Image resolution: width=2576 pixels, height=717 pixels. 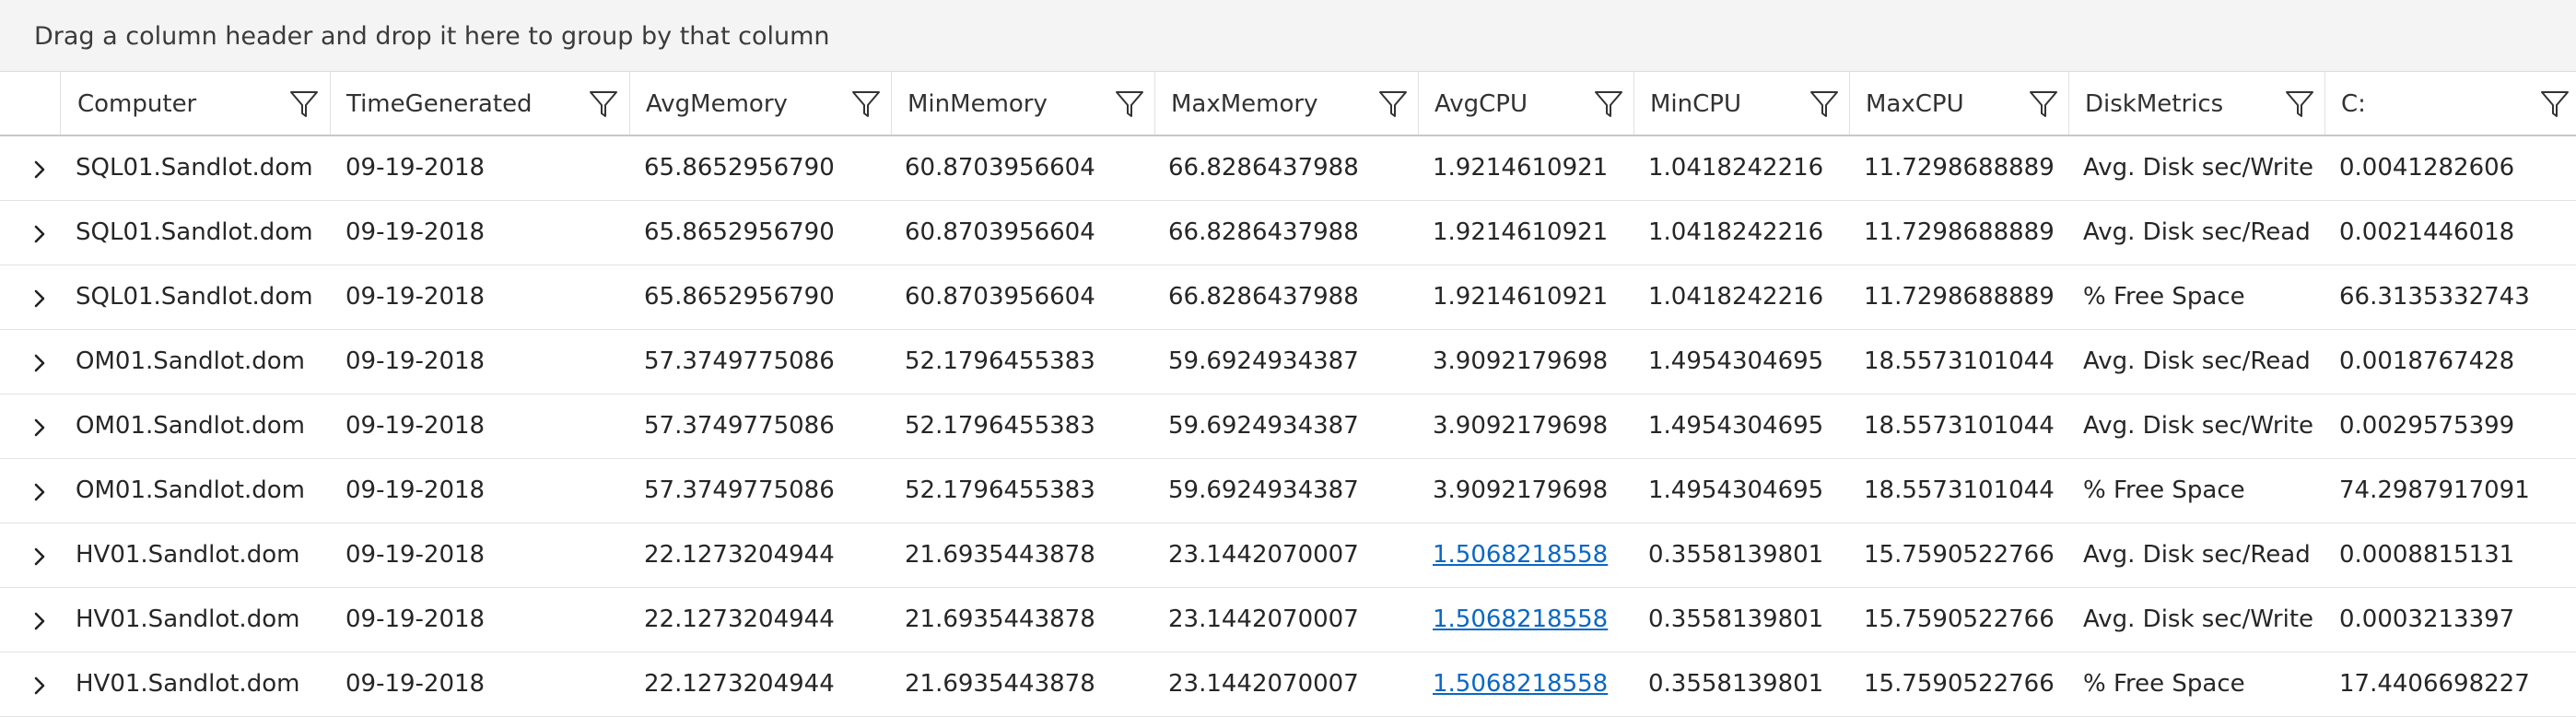 What do you see at coordinates (1521, 490) in the screenshot?
I see `cell-avgcpu: 3.9092179698` at bounding box center [1521, 490].